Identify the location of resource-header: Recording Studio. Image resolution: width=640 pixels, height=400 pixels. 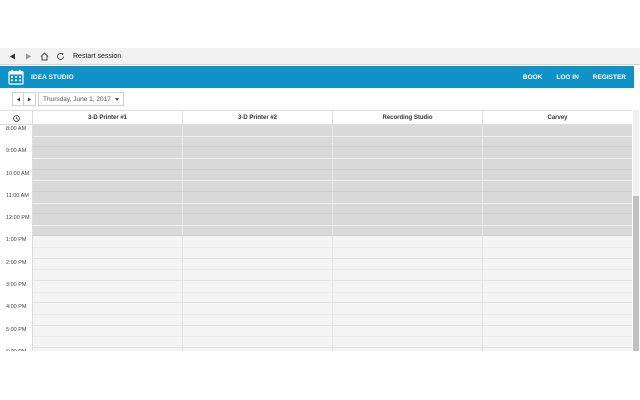
(408, 118).